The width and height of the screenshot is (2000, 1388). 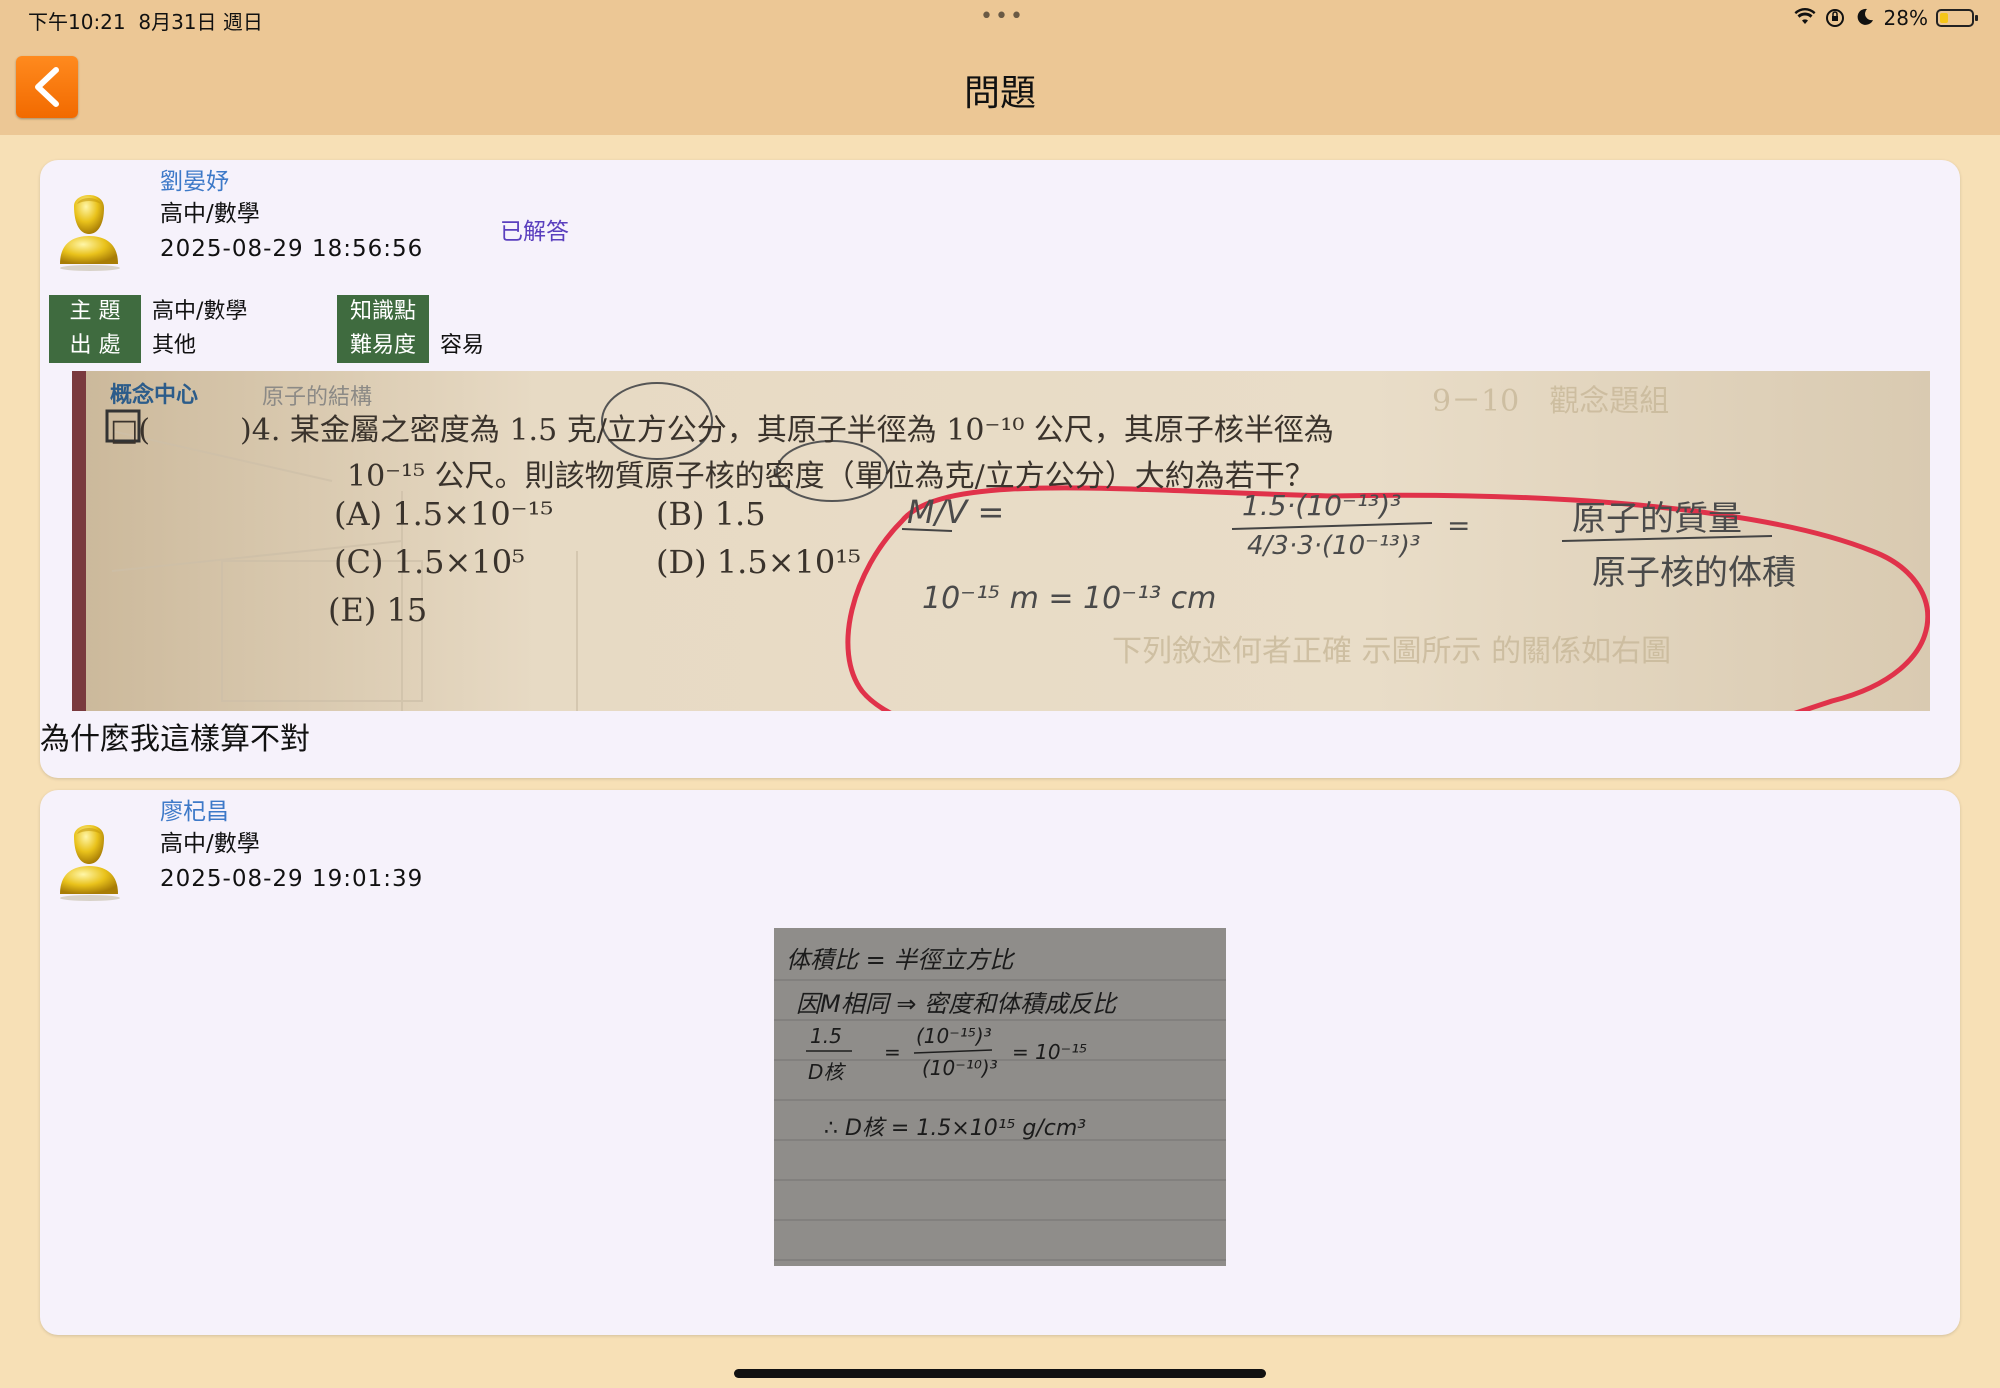 I want to click on multitask-dots-icon: •••, so click(x=1002, y=16).